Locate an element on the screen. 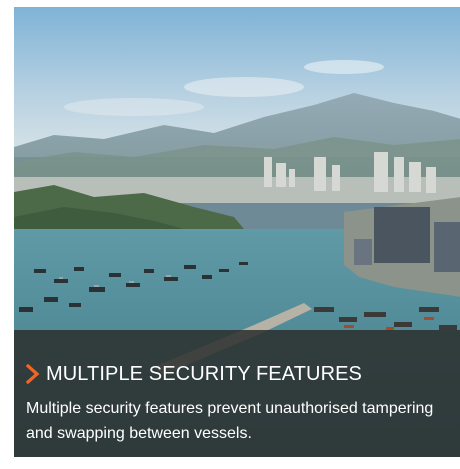  feature-title-row: MULTIPLE SECURITY FEATURES is located at coordinates (243, 374).